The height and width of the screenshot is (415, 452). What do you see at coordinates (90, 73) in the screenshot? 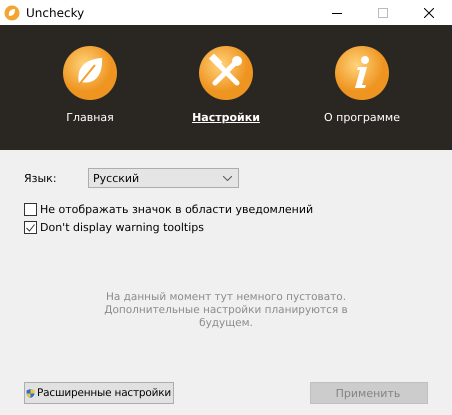
I see `leaf-icon` at bounding box center [90, 73].